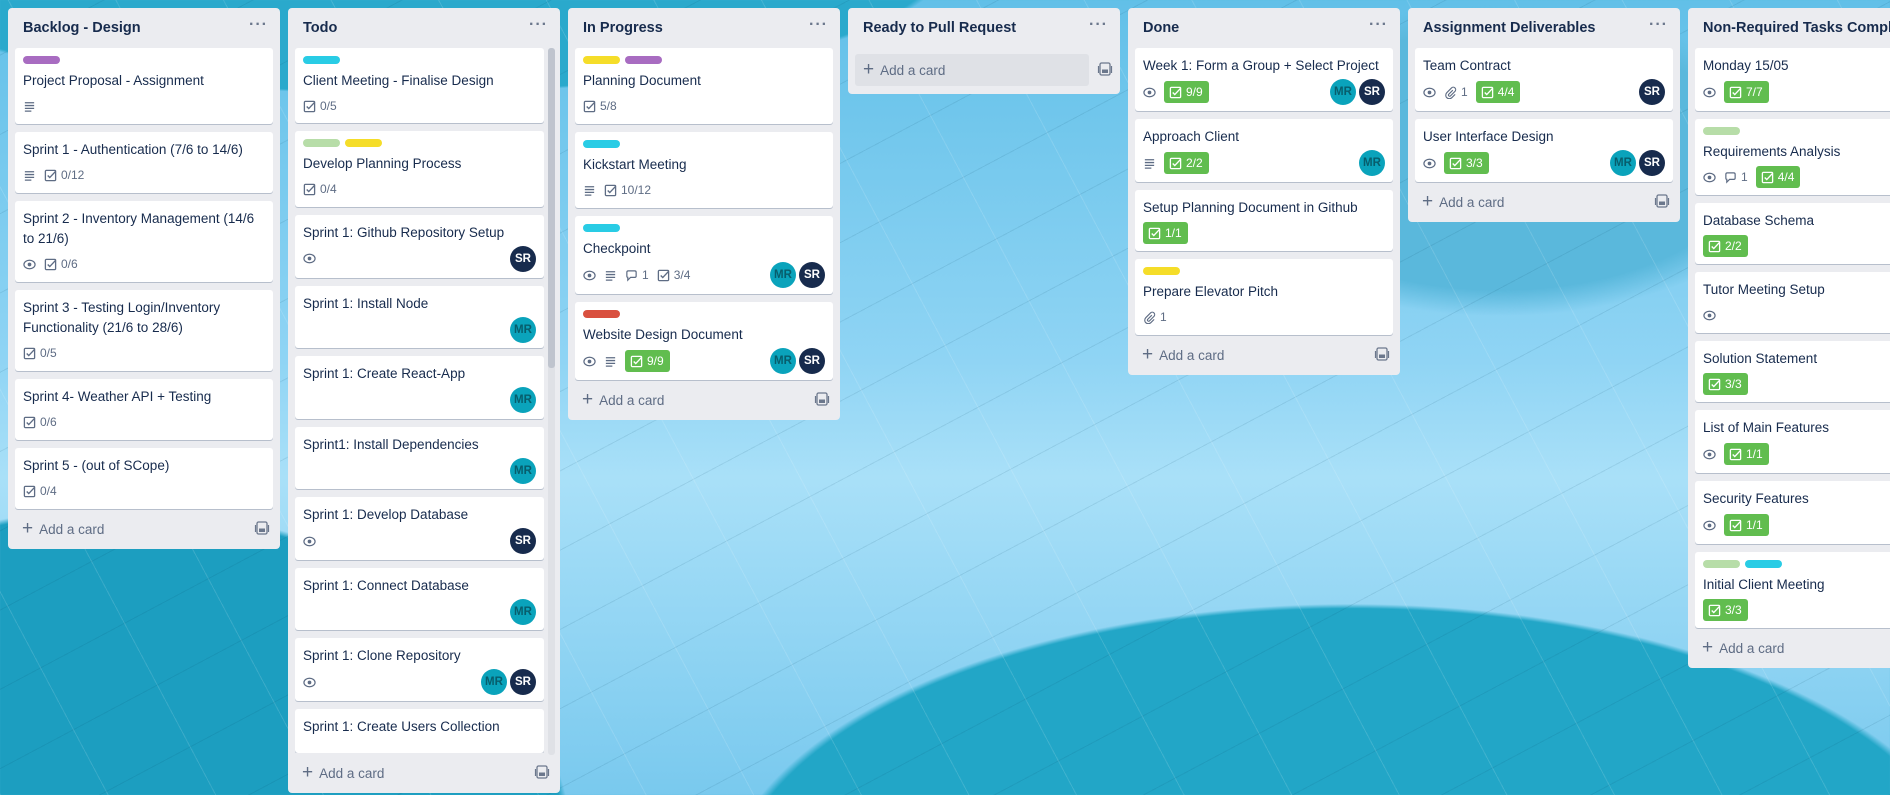 Image resolution: width=1890 pixels, height=795 pixels. Describe the element at coordinates (419, 458) in the screenshot. I see `card: Sprint1: Install Dependencies MR` at that location.